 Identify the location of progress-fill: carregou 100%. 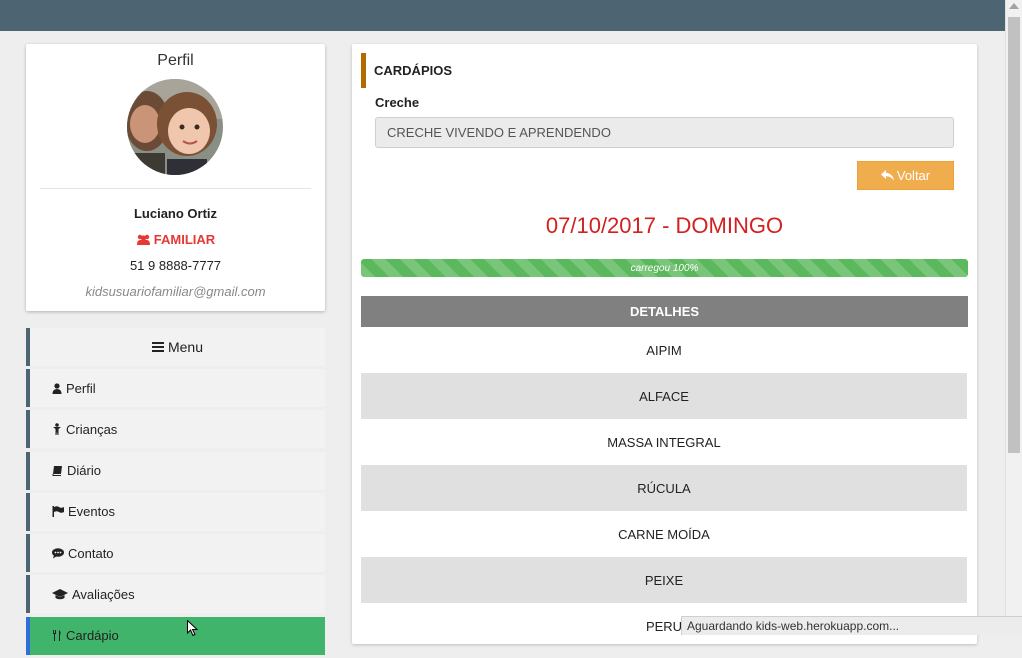
(664, 268).